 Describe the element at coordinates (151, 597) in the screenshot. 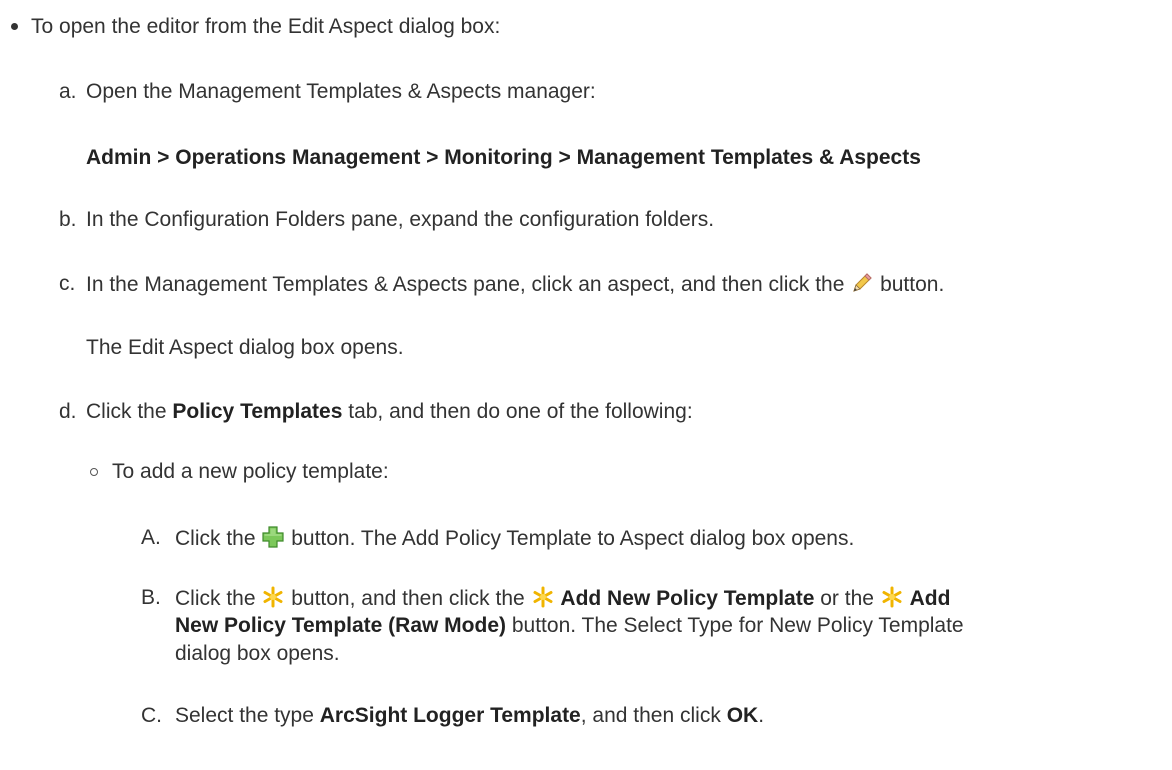

I see `step-B-marker: B.` at that location.